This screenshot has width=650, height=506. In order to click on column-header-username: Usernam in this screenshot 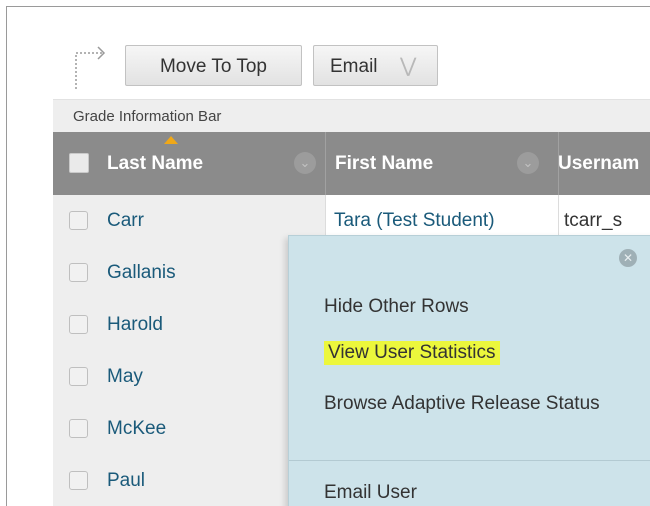, I will do `click(598, 163)`.